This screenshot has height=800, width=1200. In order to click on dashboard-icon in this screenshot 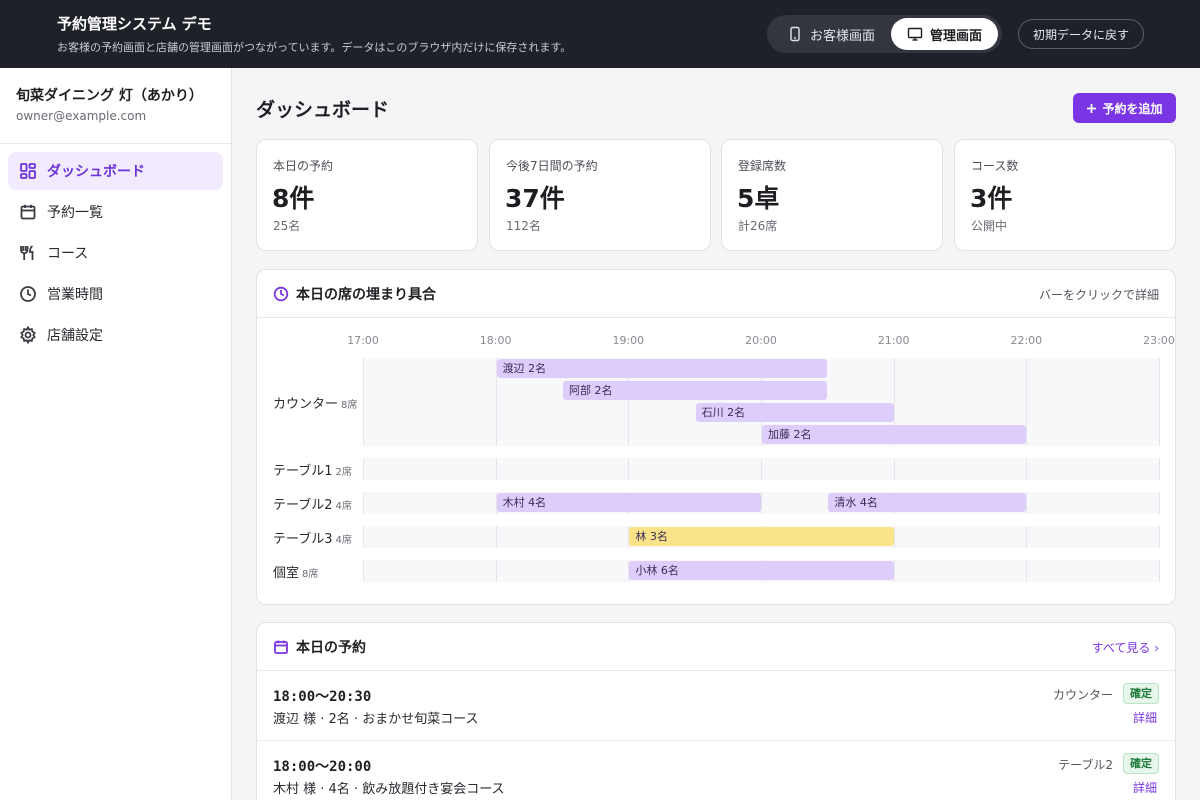, I will do `click(28, 171)`.